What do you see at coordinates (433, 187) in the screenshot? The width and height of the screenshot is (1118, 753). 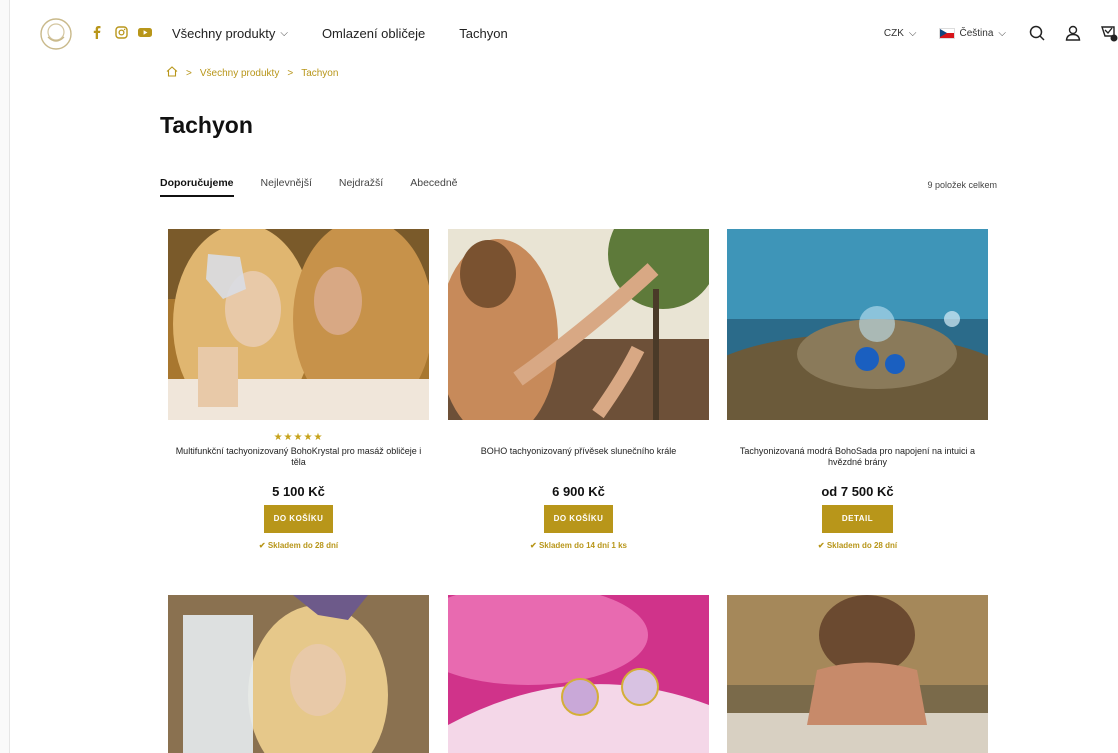 I see `tab-alphabetical: Abecedně` at bounding box center [433, 187].